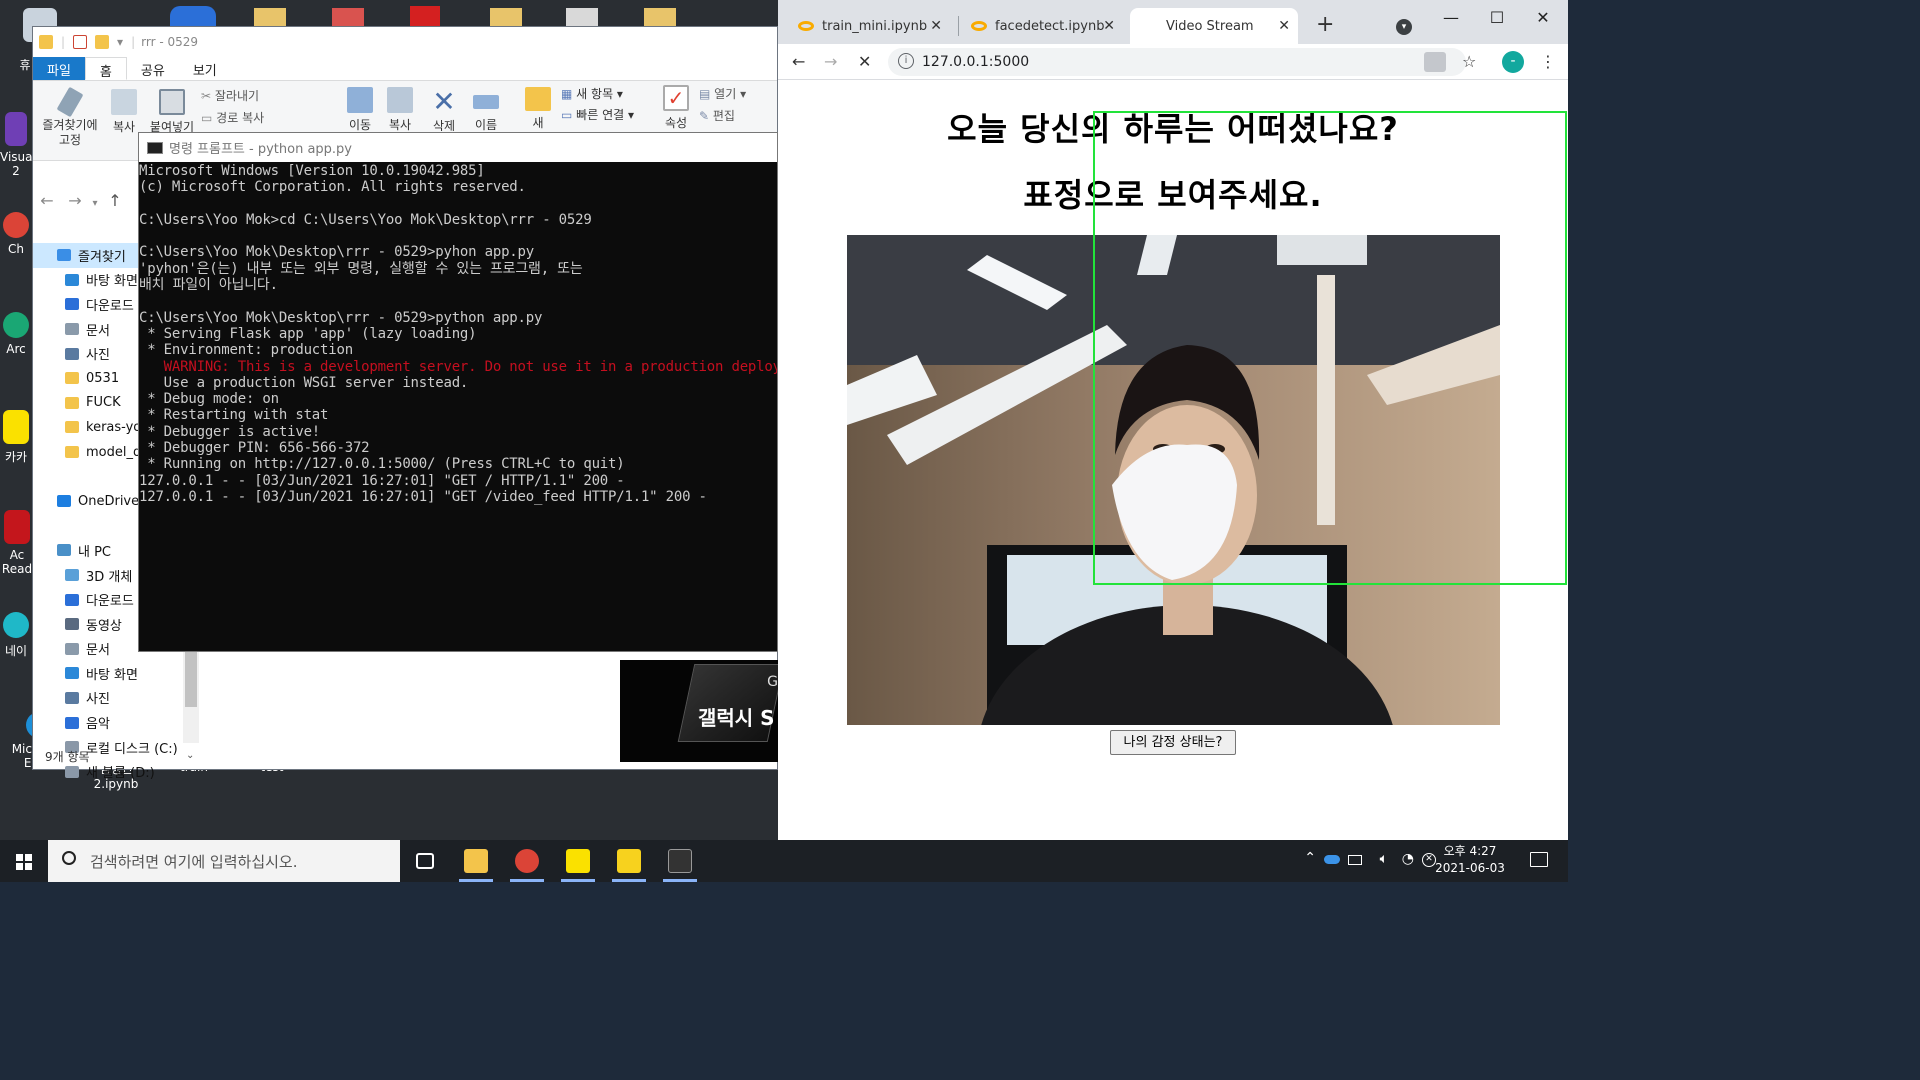 Image resolution: width=1920 pixels, height=1080 pixels. What do you see at coordinates (1470, 860) in the screenshot?
I see `taskbar-clock: 오후 4:27 2021-06-03` at bounding box center [1470, 860].